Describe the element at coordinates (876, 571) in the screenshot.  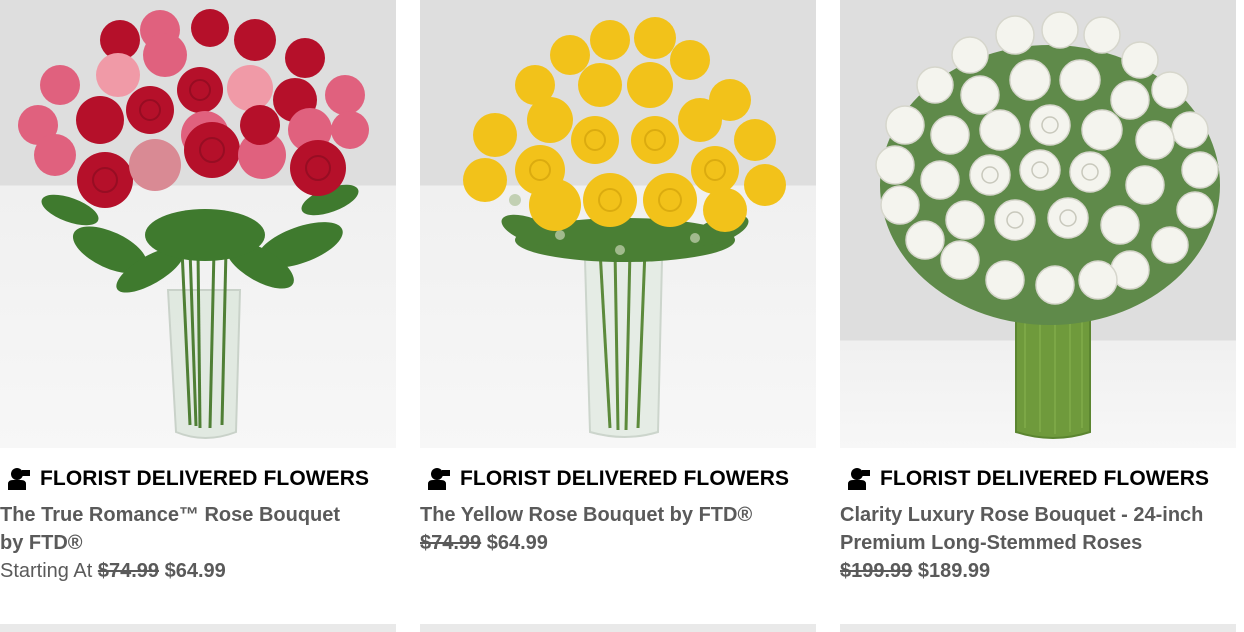
I see `old-price: $199.99` at that location.